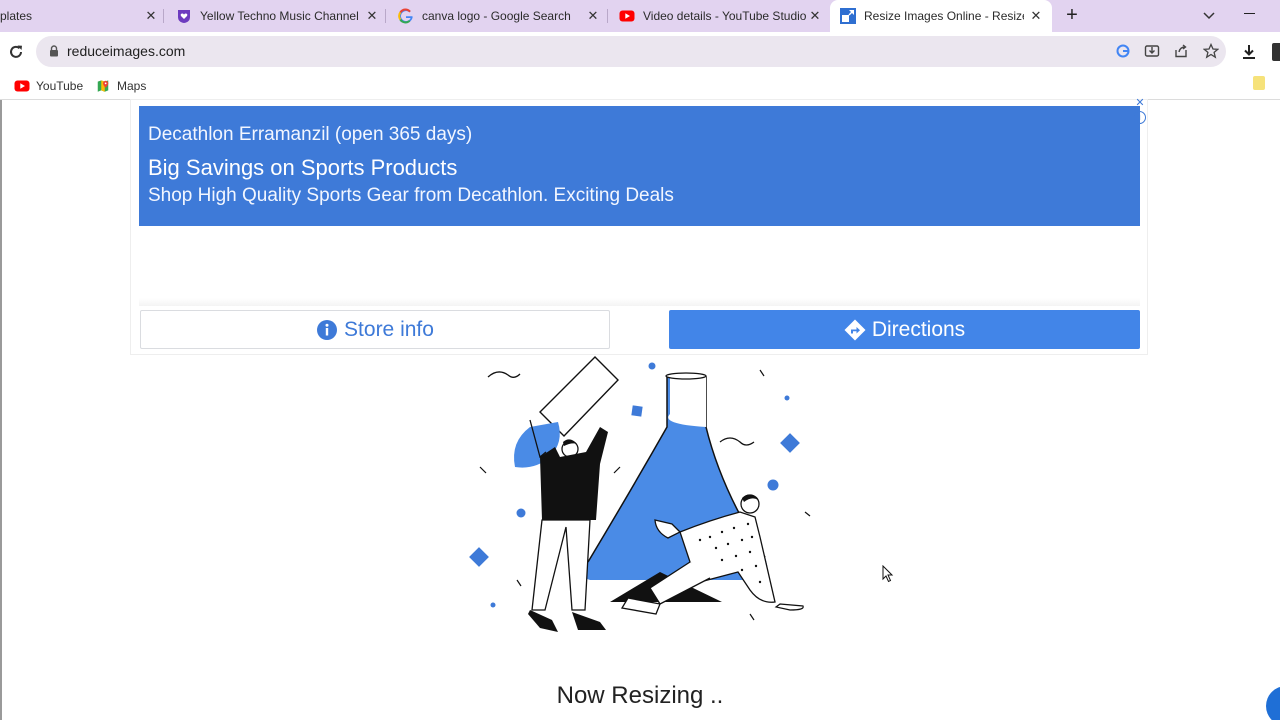  What do you see at coordinates (1249, 52) in the screenshot?
I see `download-icon` at bounding box center [1249, 52].